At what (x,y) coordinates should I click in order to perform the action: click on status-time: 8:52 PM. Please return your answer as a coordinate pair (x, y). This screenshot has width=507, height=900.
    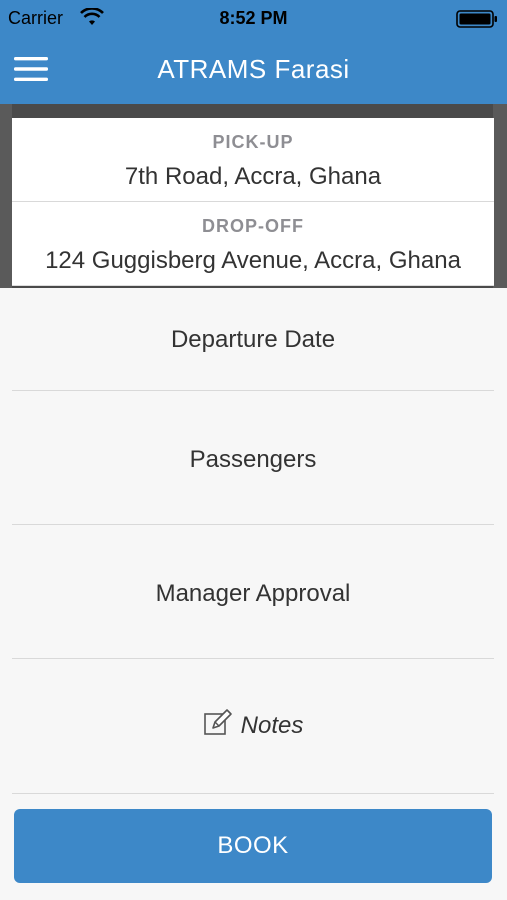
    Looking at the image, I should click on (253, 18).